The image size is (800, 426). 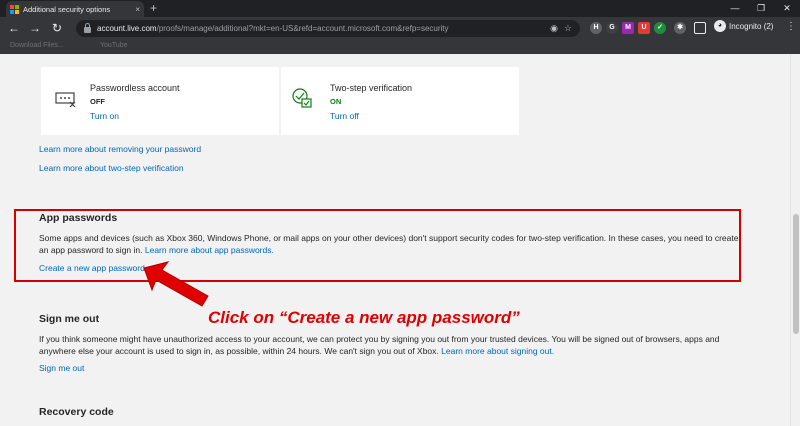 I want to click on forward-button: →, so click(x=35, y=28).